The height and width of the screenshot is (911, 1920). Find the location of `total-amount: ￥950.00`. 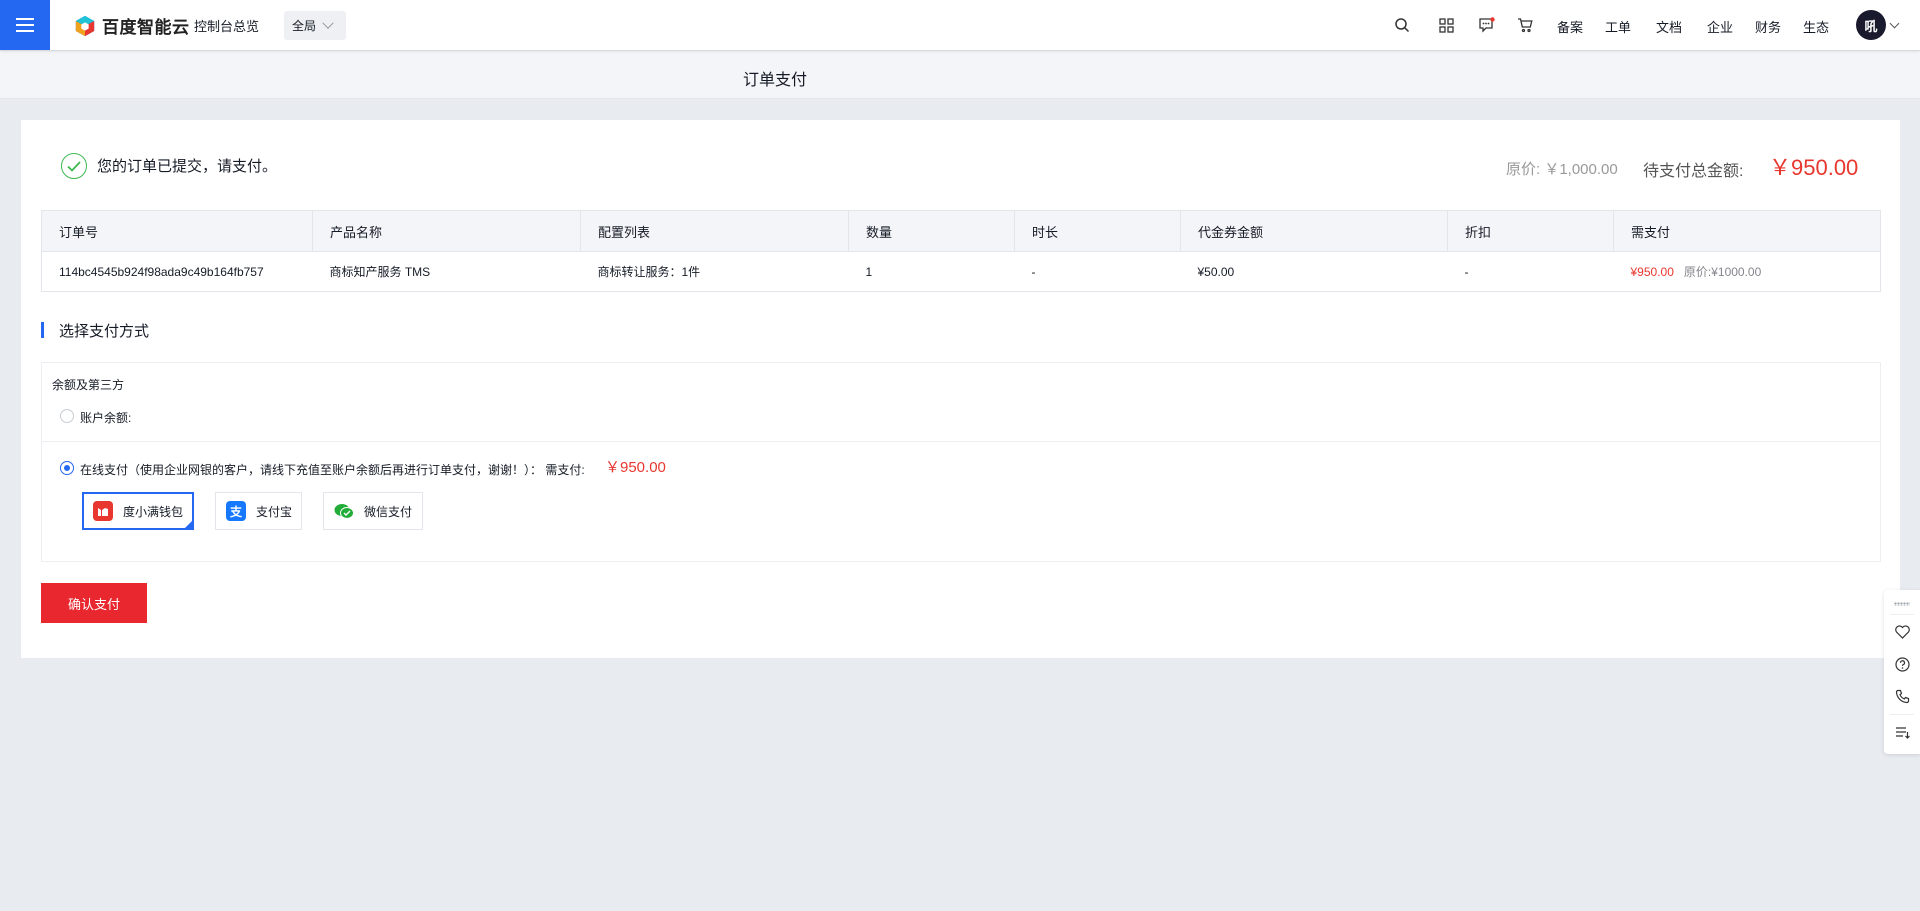

total-amount: ￥950.00 is located at coordinates (1814, 167).